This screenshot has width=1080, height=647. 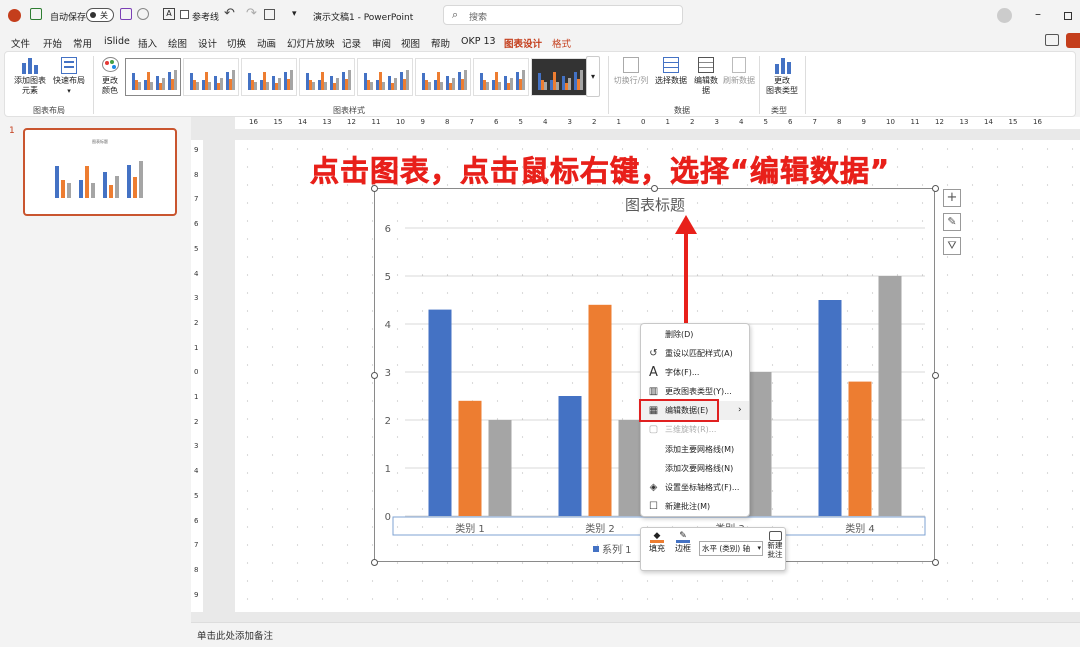 I want to click on tab-help: 帮助, so click(x=440, y=43).